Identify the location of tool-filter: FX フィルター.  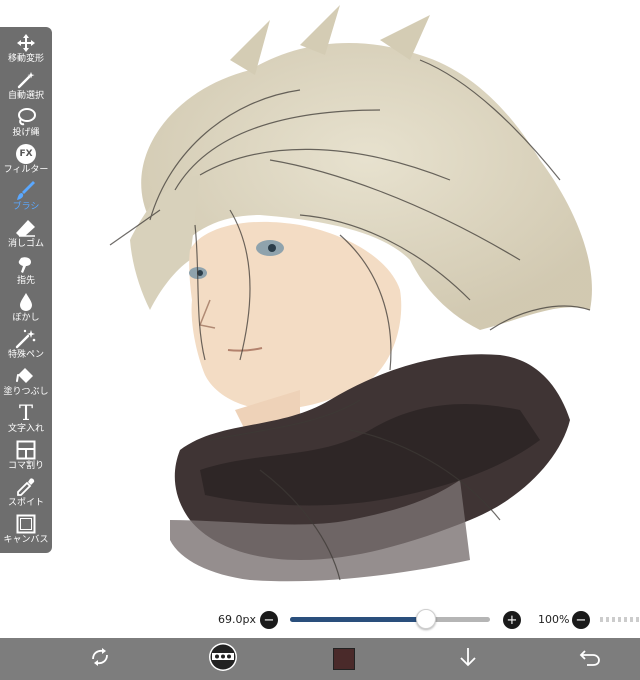
(26, 160).